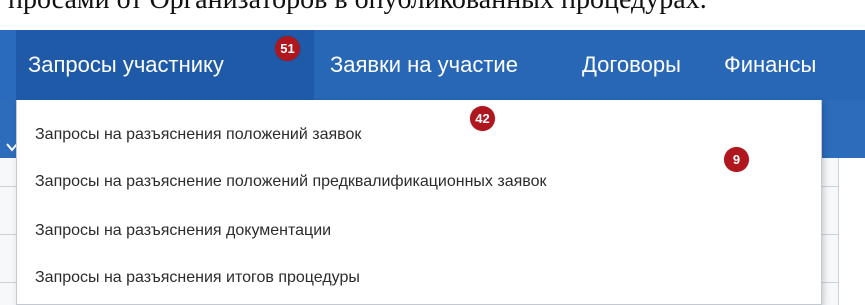 This screenshot has width=865, height=305. I want to click on navbar-left-strip, so click(8, 65).